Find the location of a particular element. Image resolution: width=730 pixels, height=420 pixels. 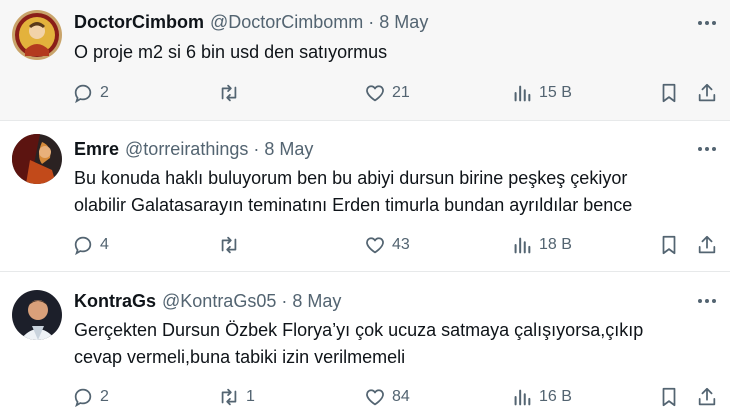

like-count: 84 is located at coordinates (401, 396).